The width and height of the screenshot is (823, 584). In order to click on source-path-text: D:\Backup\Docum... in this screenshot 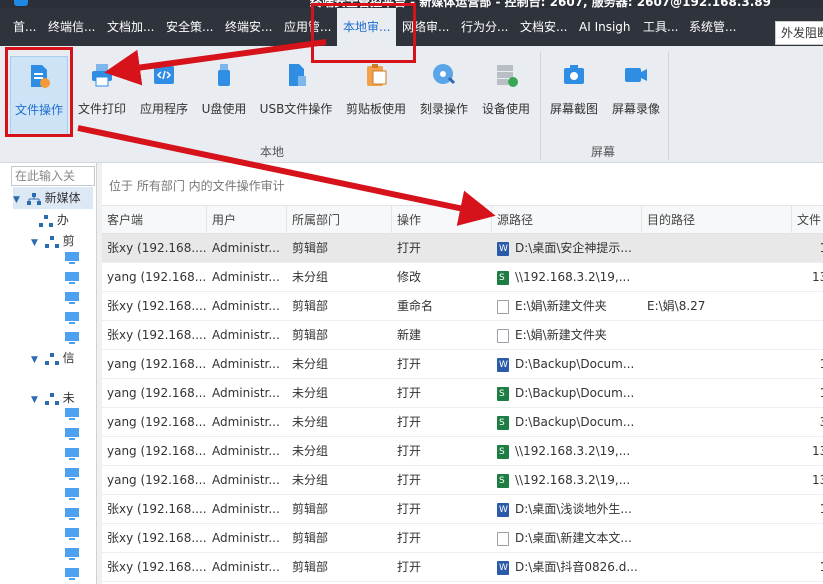, I will do `click(575, 393)`.